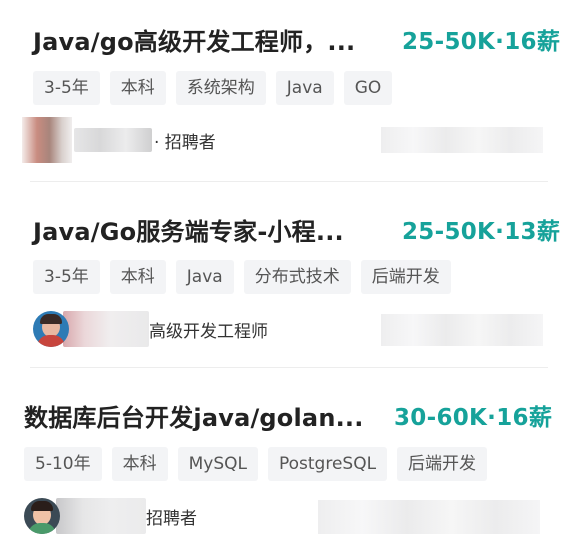 This screenshot has width=573, height=556. What do you see at coordinates (481, 42) in the screenshot?
I see `job-salary: 25-50K·16薪` at bounding box center [481, 42].